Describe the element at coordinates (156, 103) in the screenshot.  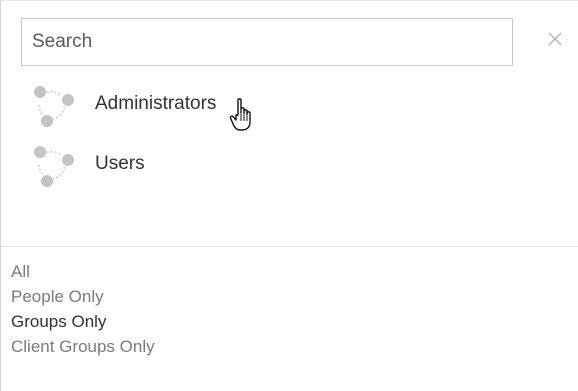
I see `result-item-label: Administrators` at that location.